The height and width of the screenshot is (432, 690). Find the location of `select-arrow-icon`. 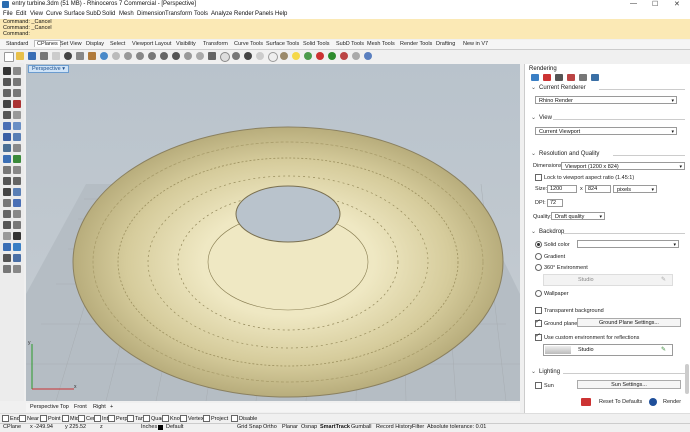

select-arrow-icon is located at coordinates (7, 71).